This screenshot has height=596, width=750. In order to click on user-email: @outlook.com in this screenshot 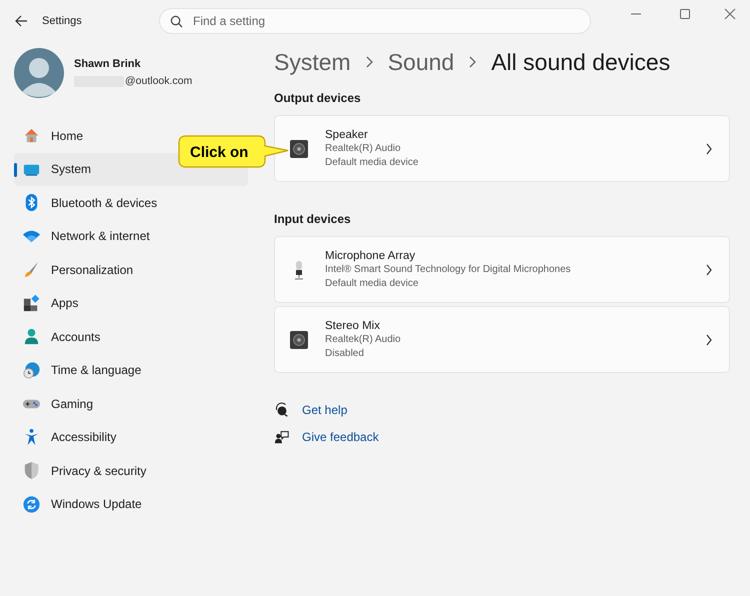, I will do `click(158, 81)`.